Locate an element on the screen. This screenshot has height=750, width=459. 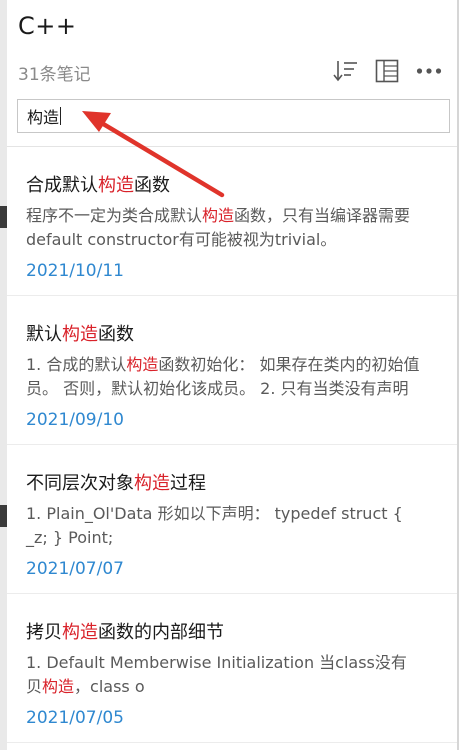
sort-icon is located at coordinates (345, 71).